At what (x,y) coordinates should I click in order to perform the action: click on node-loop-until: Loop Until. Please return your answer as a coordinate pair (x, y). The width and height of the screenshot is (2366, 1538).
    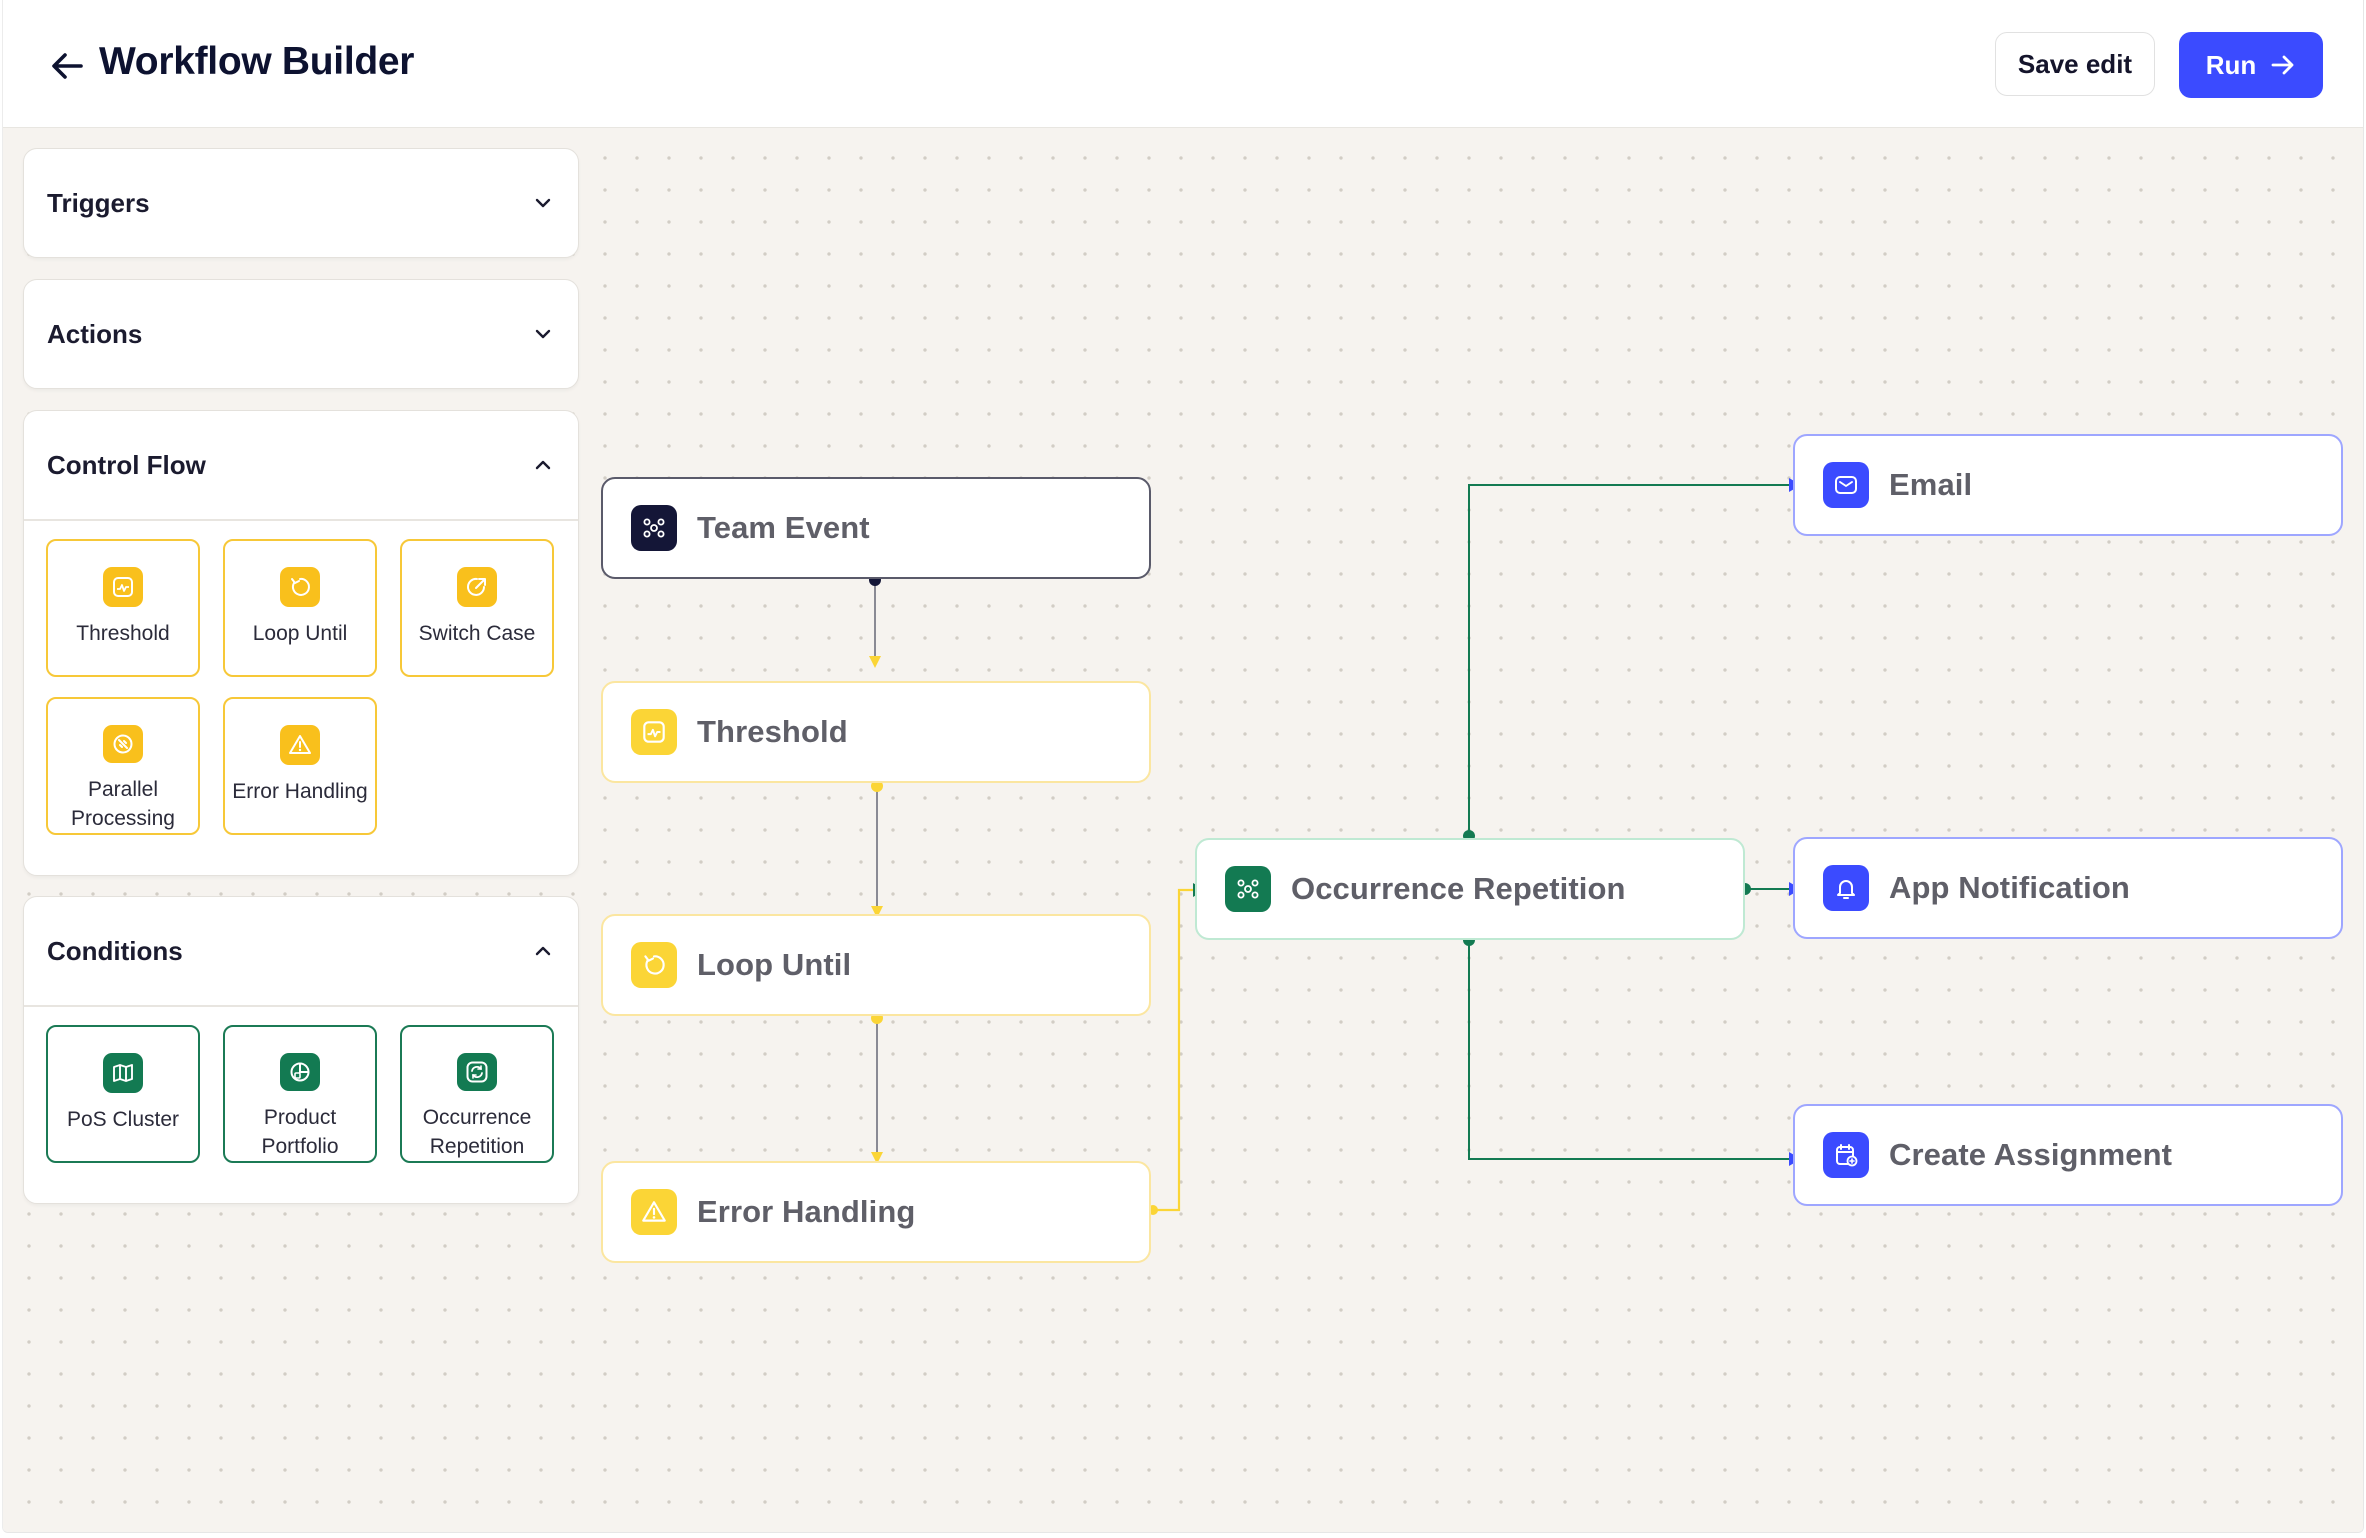
    Looking at the image, I should click on (876, 965).